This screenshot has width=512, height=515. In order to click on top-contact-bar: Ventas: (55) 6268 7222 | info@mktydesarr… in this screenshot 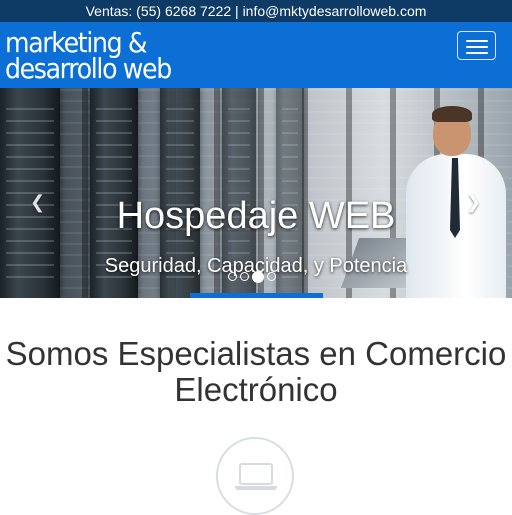, I will do `click(256, 11)`.